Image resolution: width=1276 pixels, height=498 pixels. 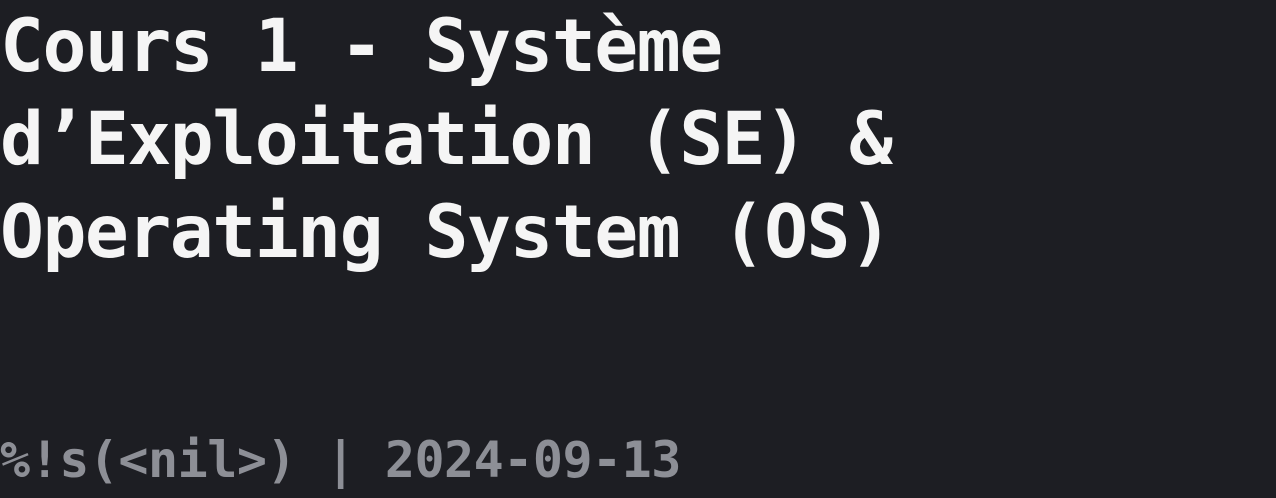 I want to click on post-meta: %!s(<nil>) | 2024-09-13, so click(x=340, y=464).